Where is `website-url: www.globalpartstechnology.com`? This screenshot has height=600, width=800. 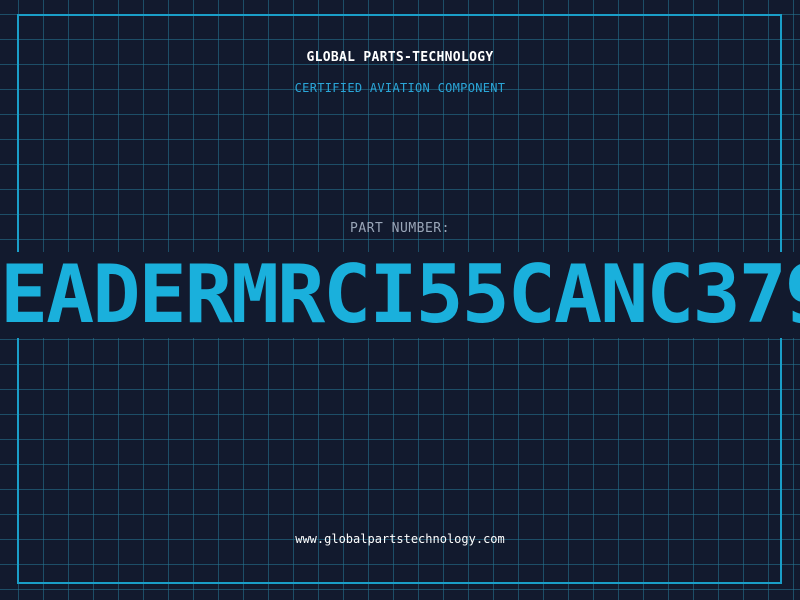 website-url: www.globalpartstechnology.com is located at coordinates (400, 539).